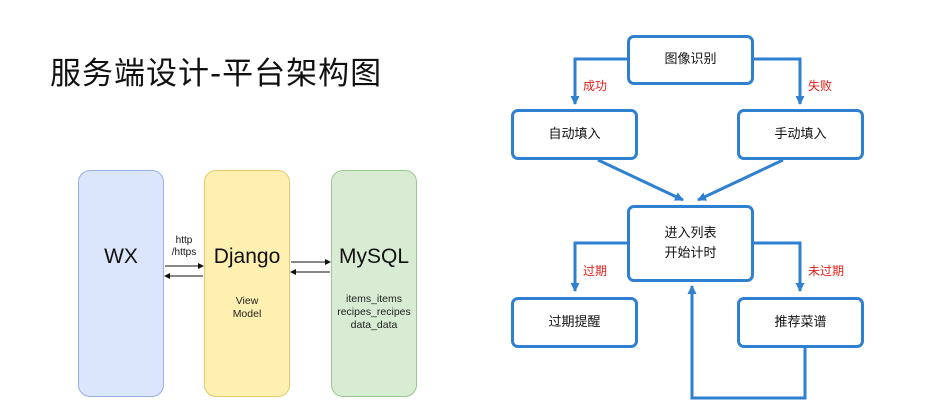  I want to click on start-timer-label: 开始计时, so click(690, 253).